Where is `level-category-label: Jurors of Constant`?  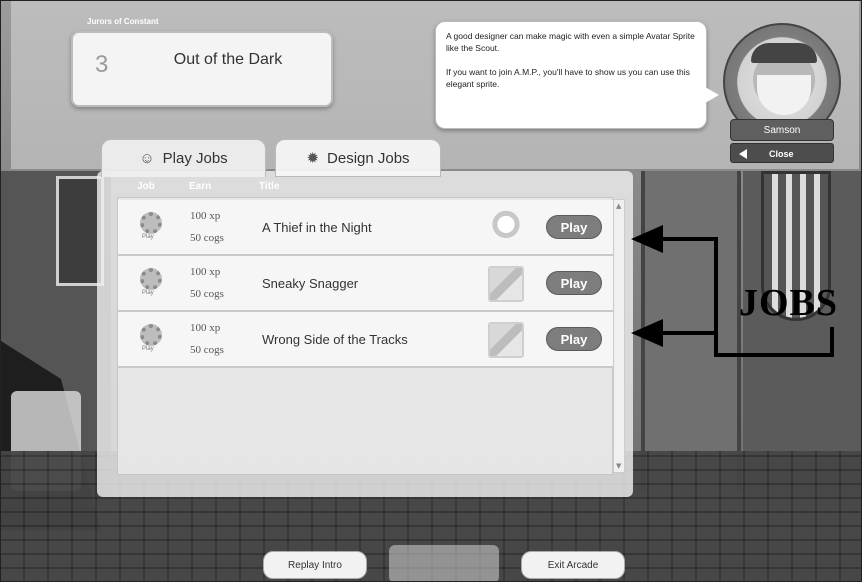
level-category-label: Jurors of Constant is located at coordinates (123, 21).